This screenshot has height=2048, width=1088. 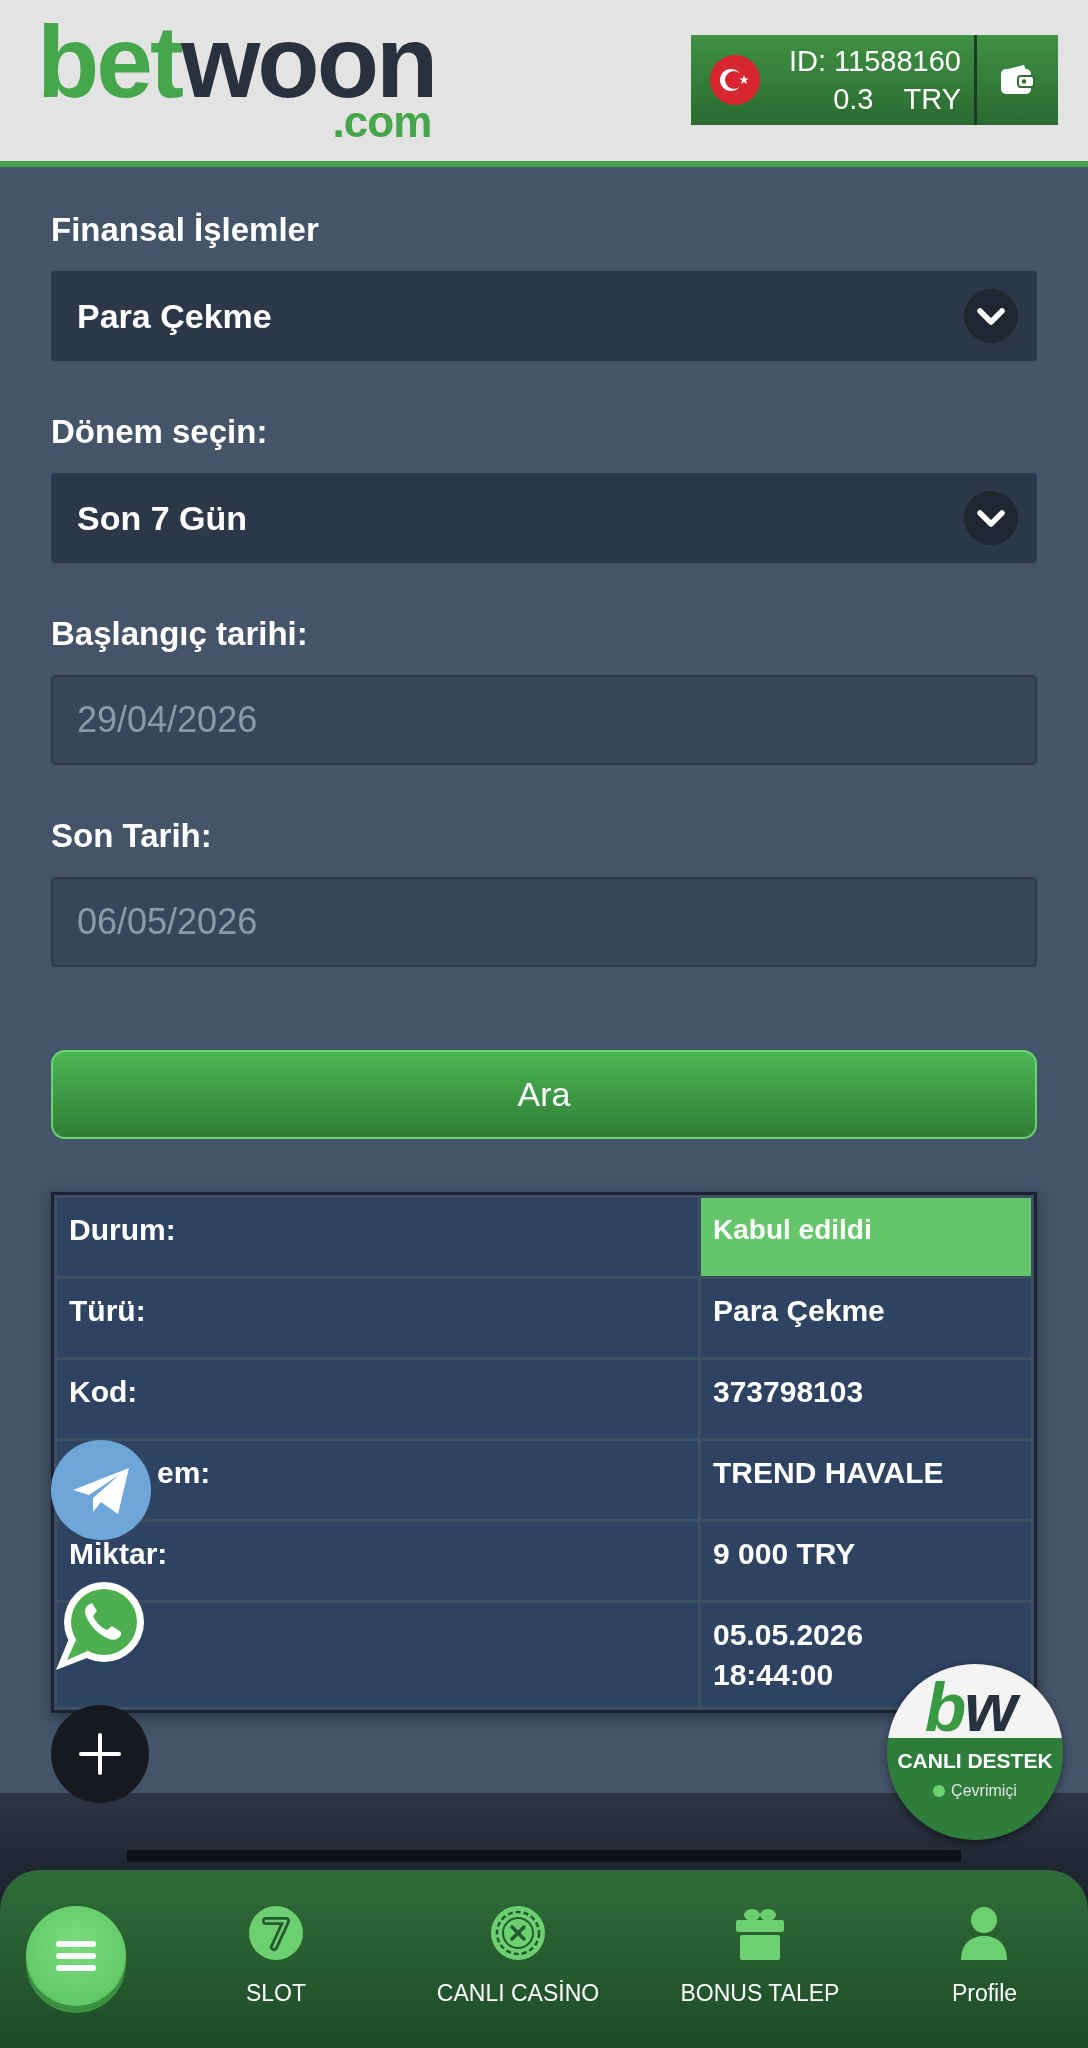 I want to click on lucky-seven-icon, so click(x=276, y=1933).